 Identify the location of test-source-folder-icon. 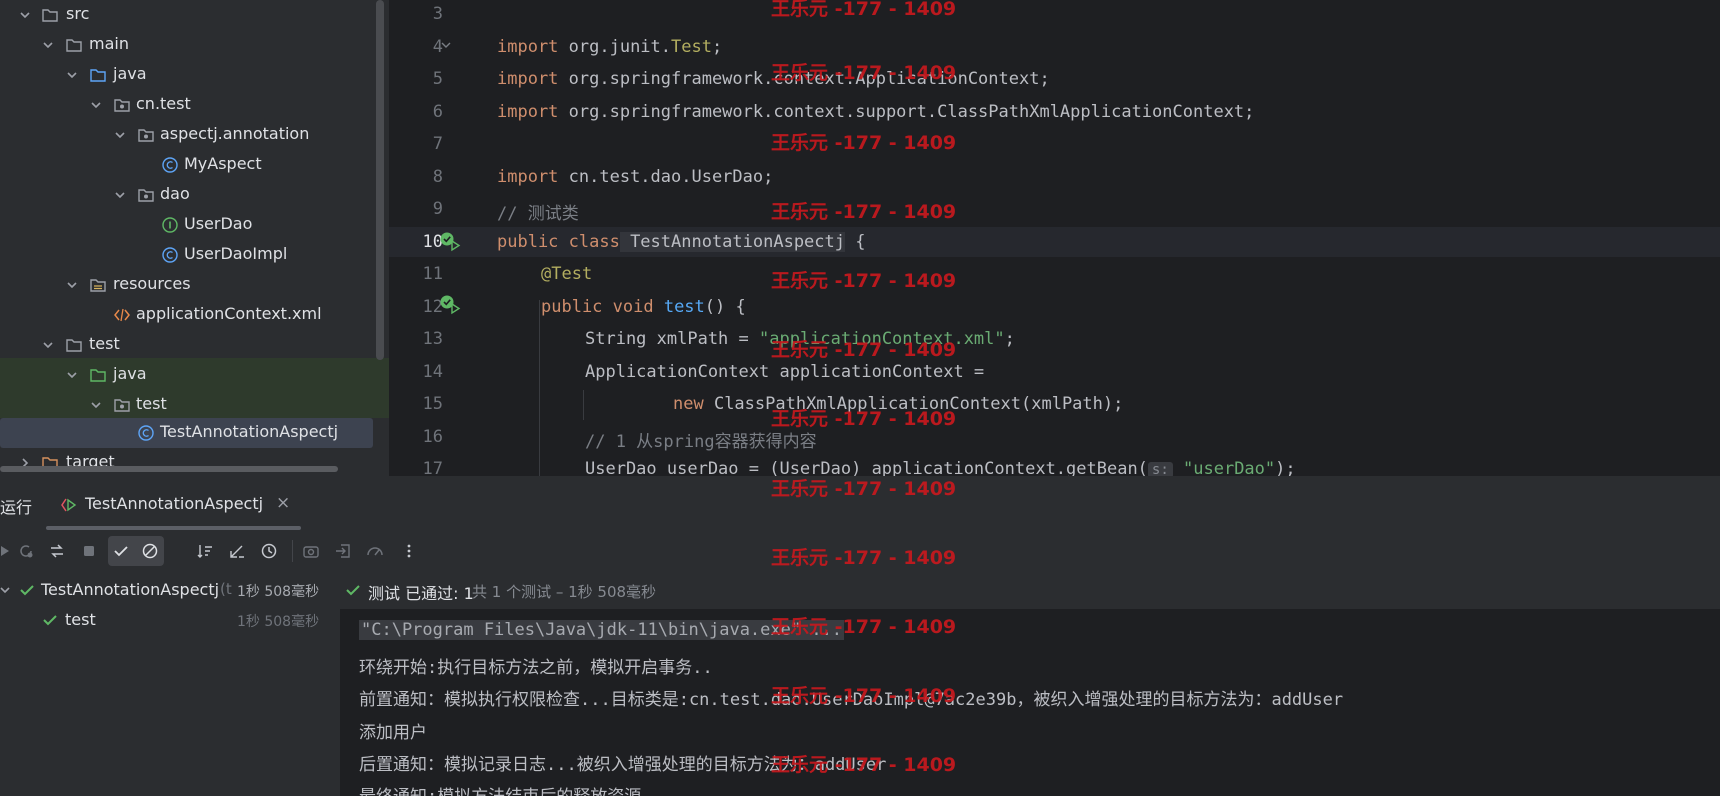
(98, 375).